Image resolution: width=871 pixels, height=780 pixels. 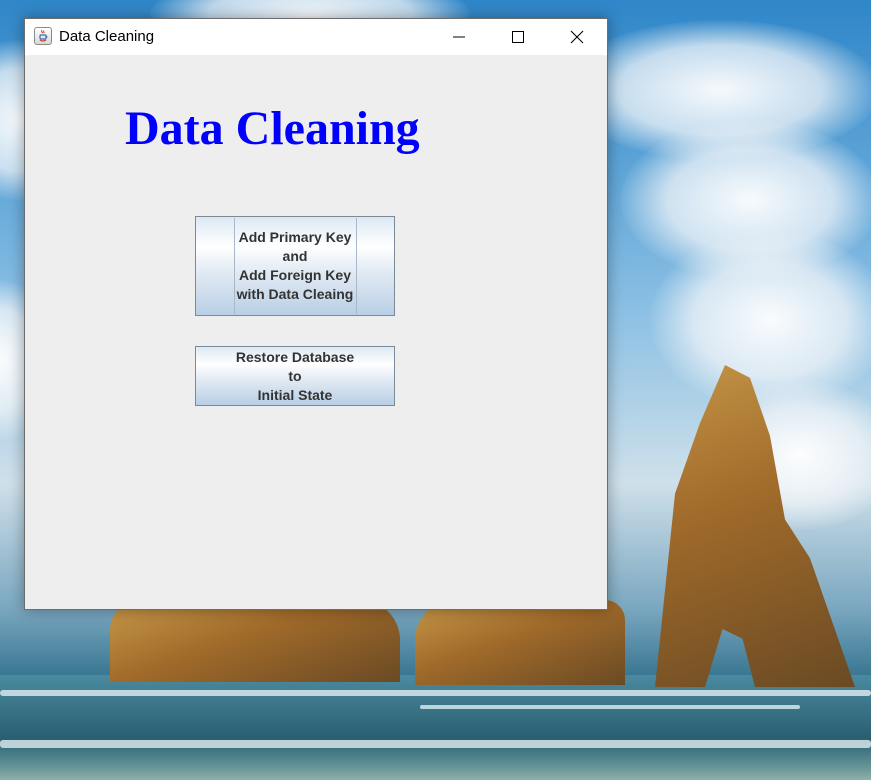 I want to click on button-label-line: to, so click(x=295, y=376).